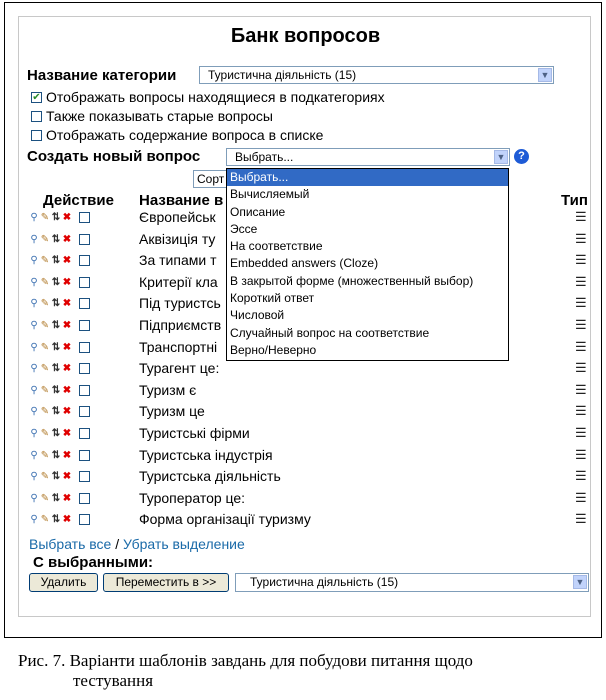  Describe the element at coordinates (36, 135) in the screenshot. I see `checkbox-show-content` at that location.